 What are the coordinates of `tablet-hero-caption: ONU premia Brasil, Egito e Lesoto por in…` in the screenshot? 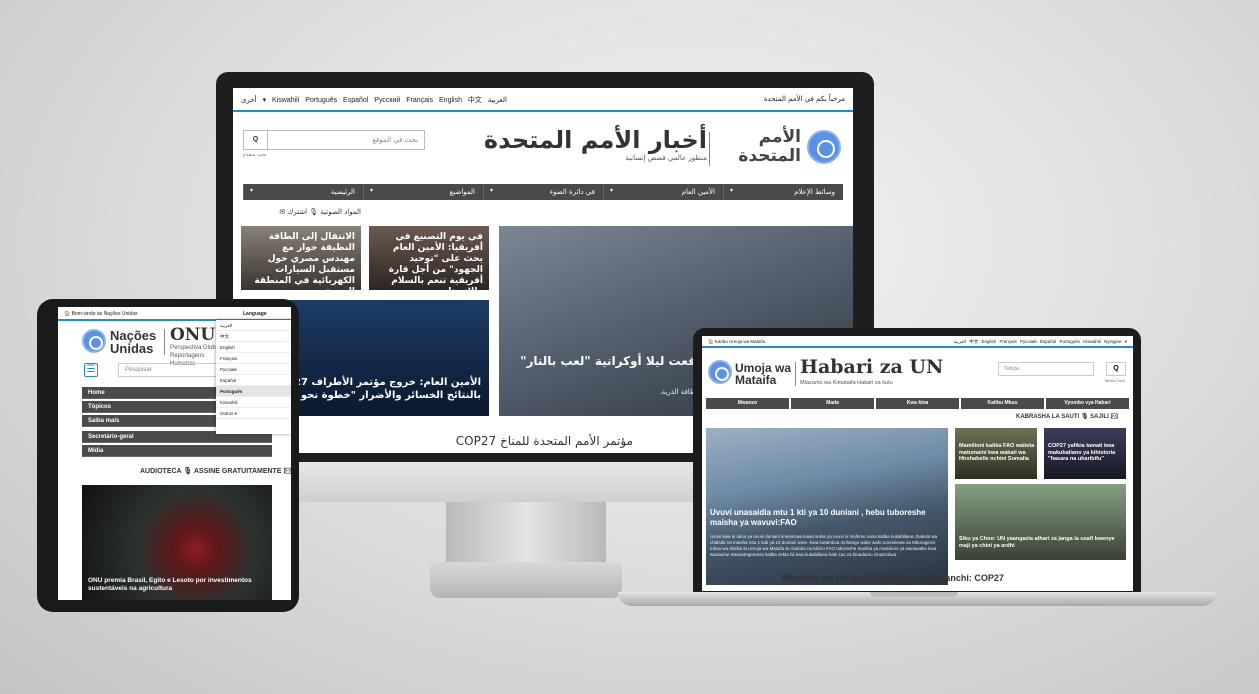 It's located at (170, 584).